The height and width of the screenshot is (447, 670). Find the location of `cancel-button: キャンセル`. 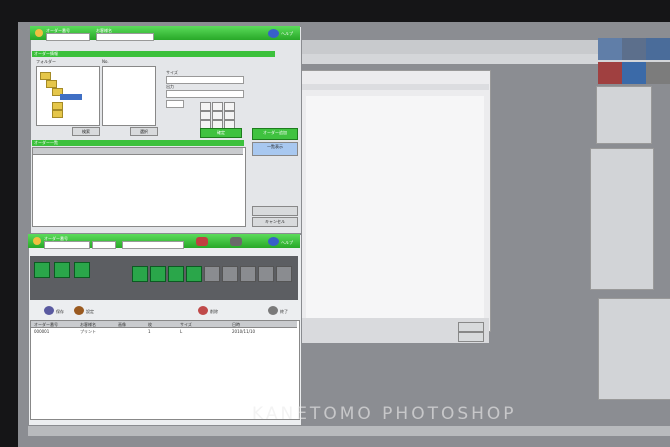

cancel-button: キャンセル is located at coordinates (275, 222).